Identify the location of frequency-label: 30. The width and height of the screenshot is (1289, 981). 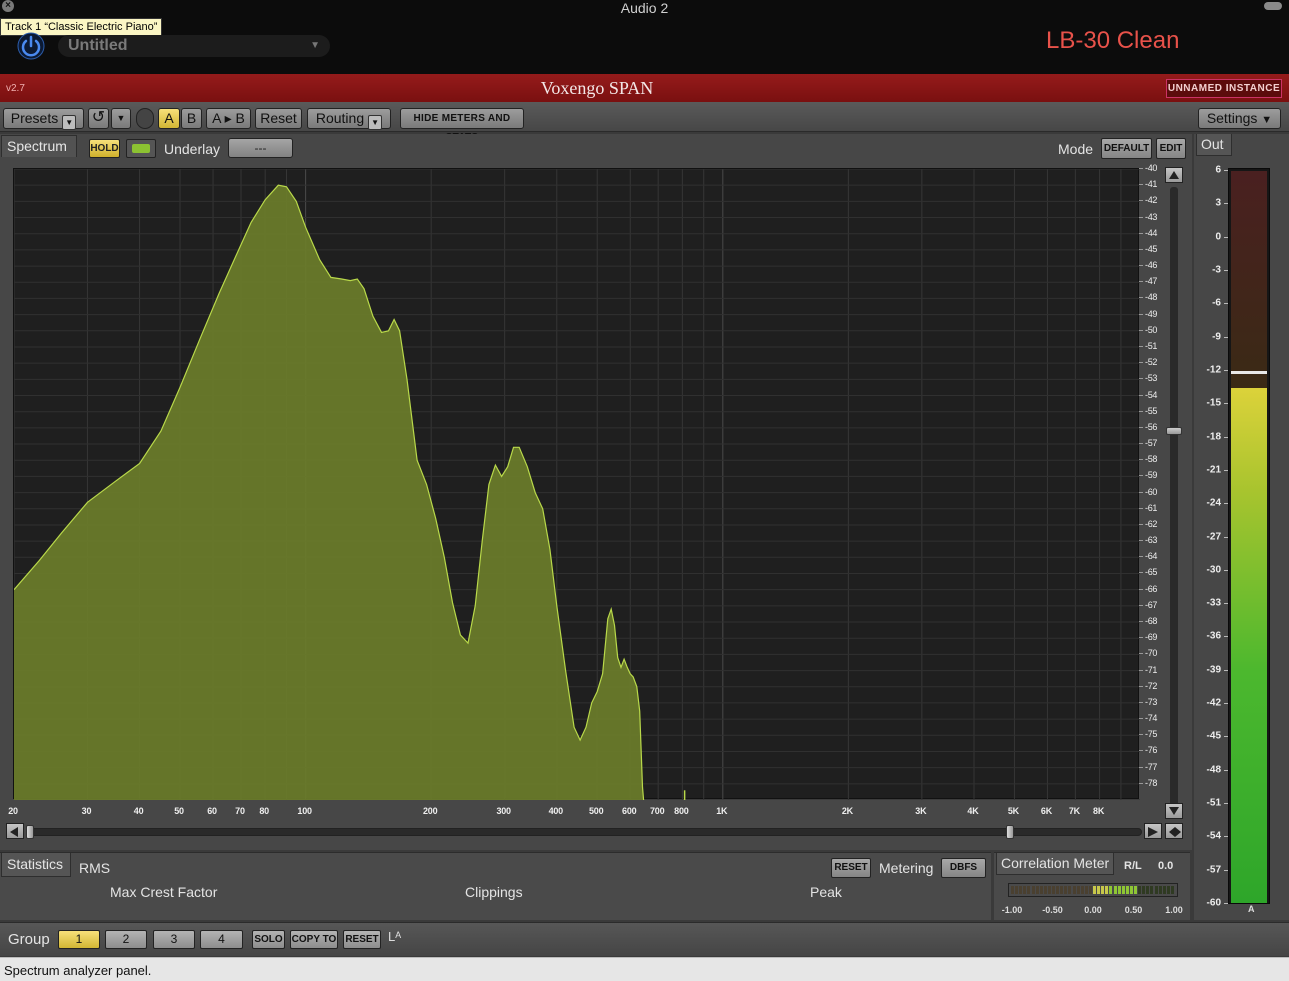
(86, 811).